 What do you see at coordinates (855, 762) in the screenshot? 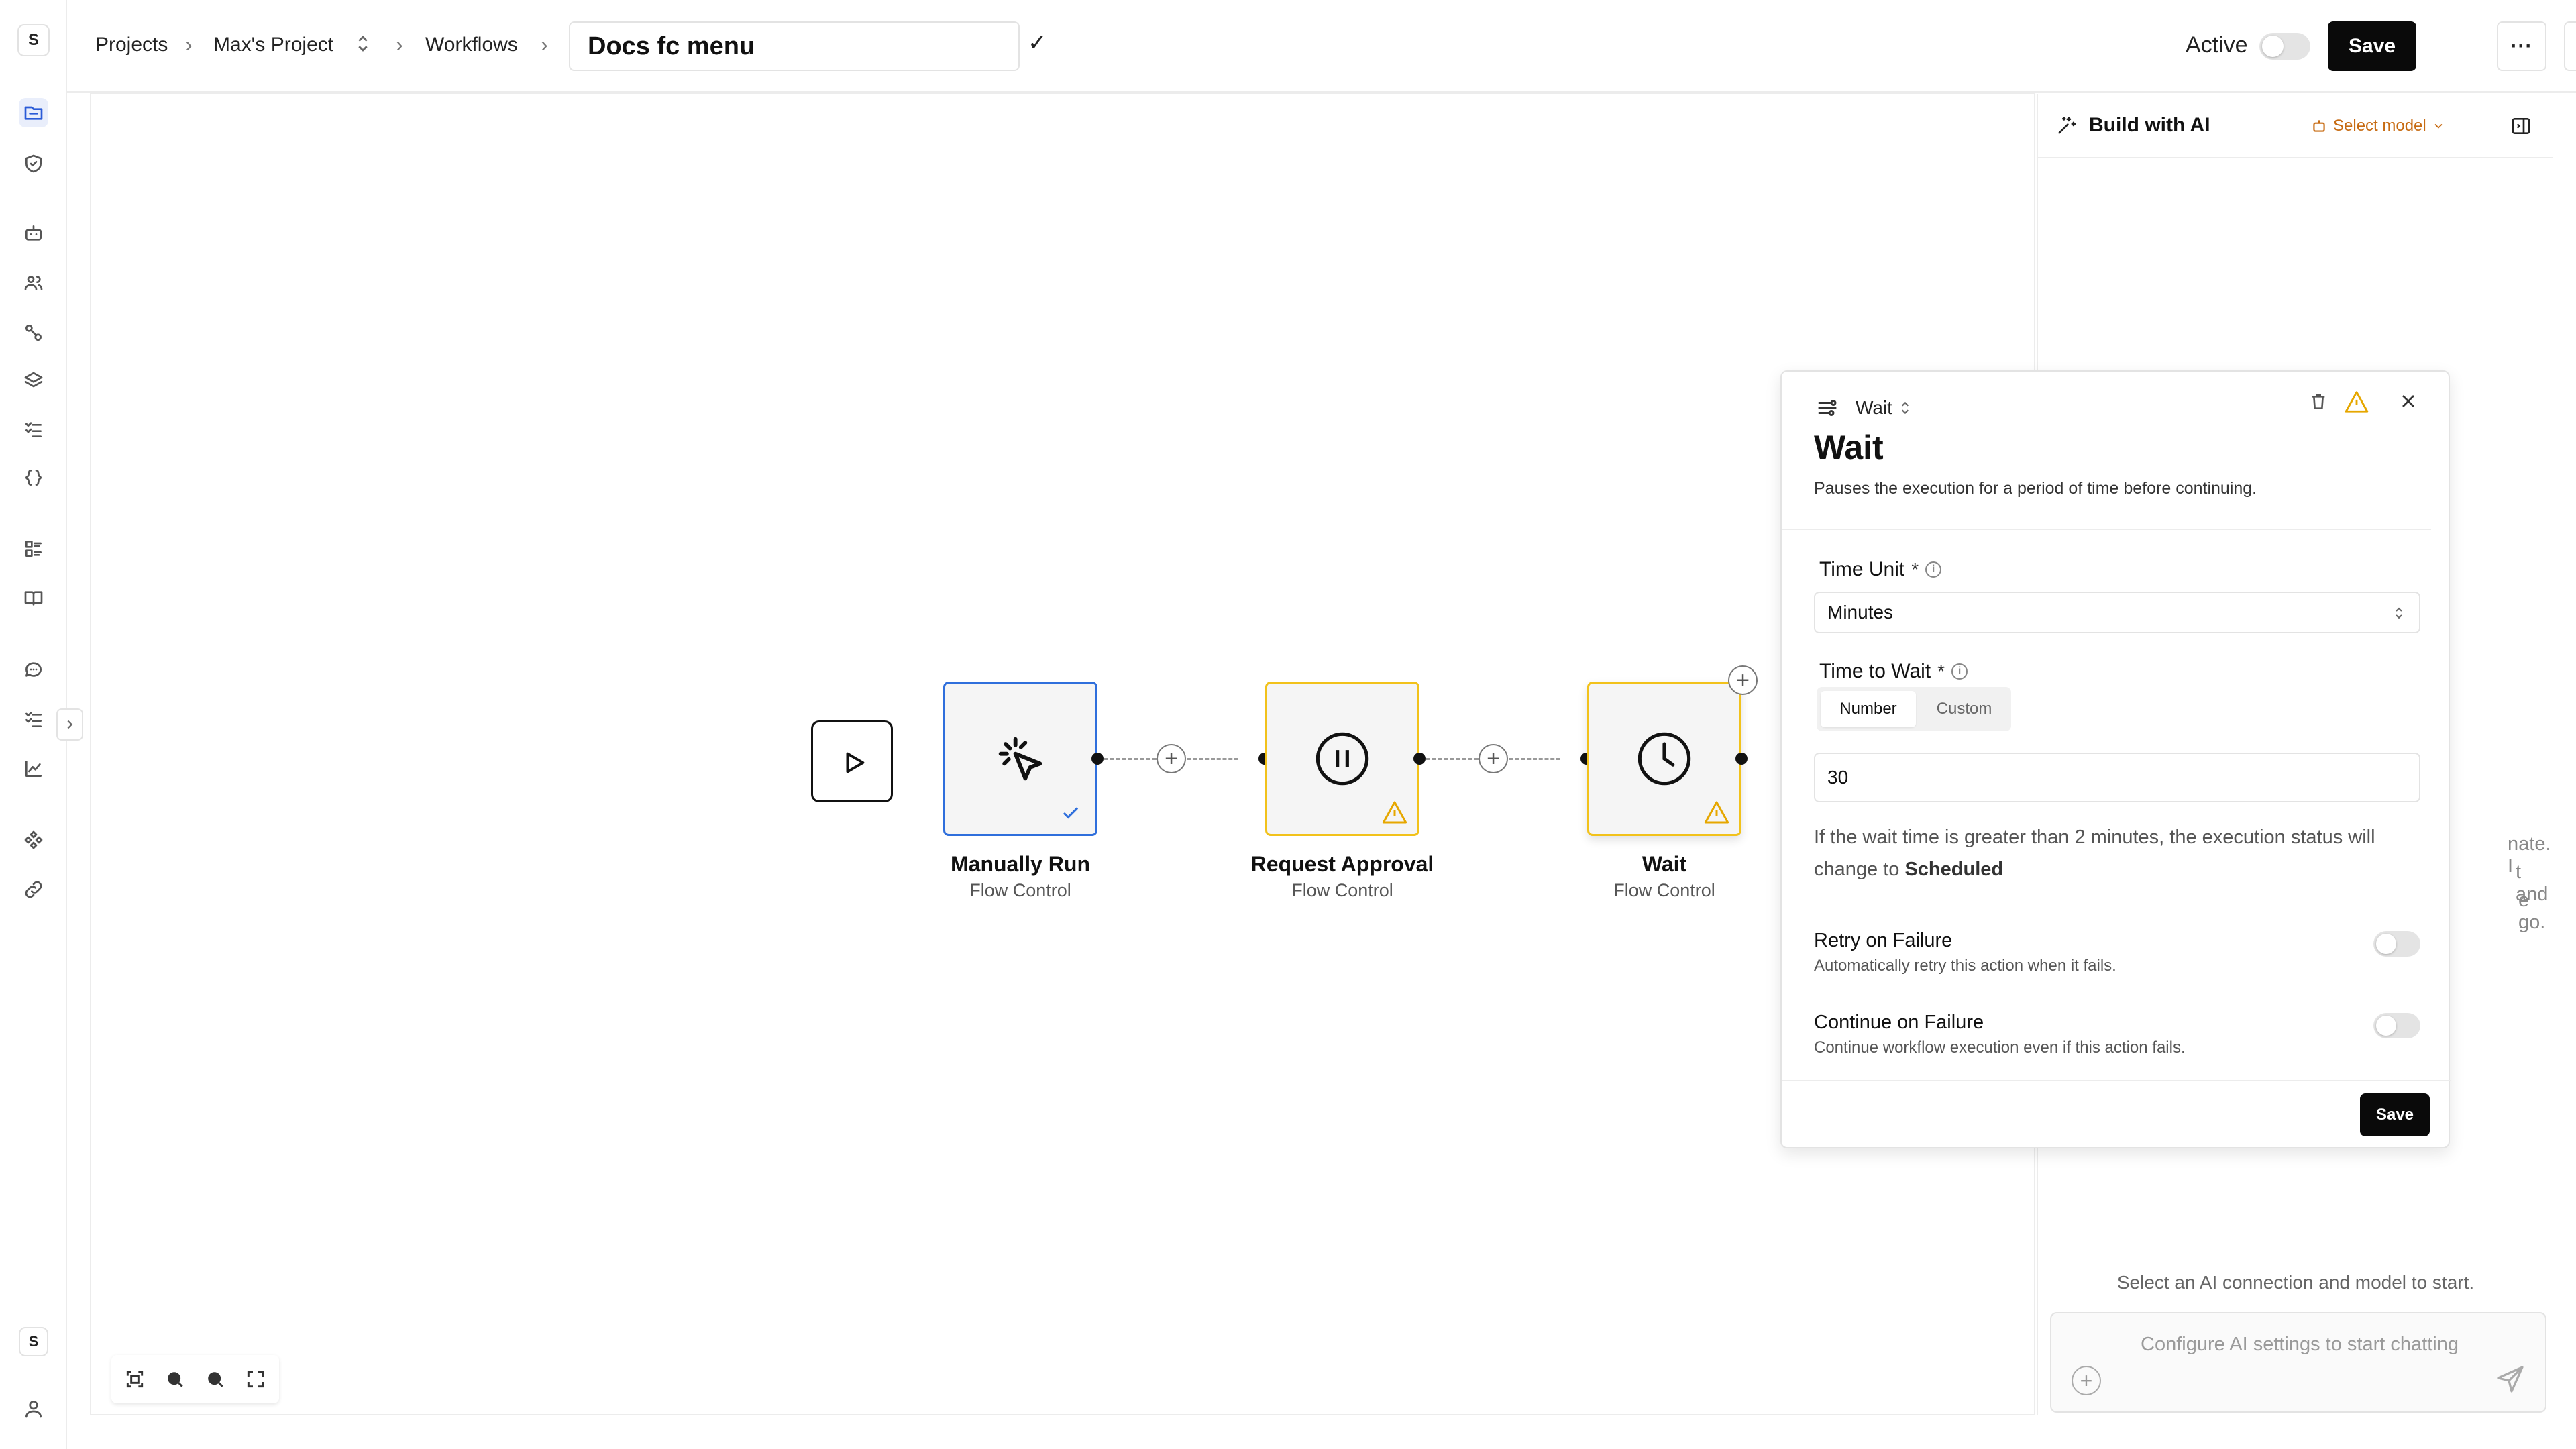
I see `play-icon` at bounding box center [855, 762].